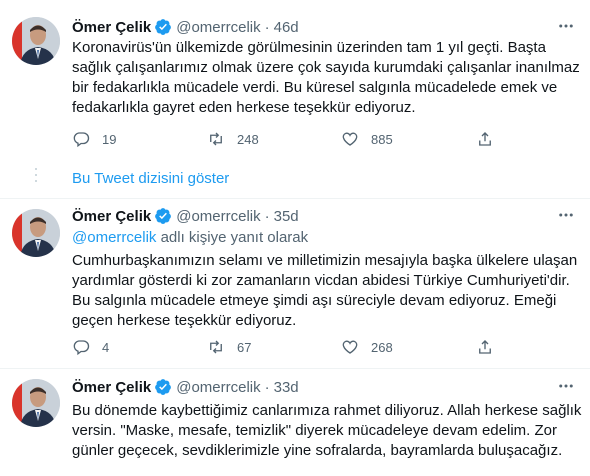  I want to click on reply-button: 4, so click(90, 347).